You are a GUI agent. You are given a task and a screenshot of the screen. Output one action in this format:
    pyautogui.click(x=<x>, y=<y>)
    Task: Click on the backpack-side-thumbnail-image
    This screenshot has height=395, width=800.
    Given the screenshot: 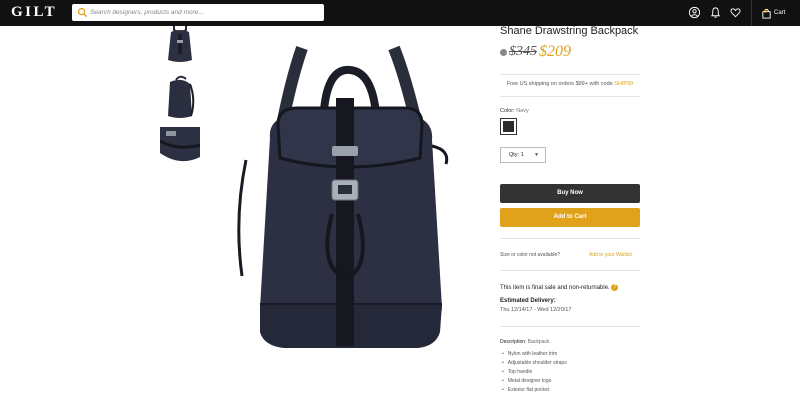 What is the action you would take?
    pyautogui.click(x=180, y=97)
    